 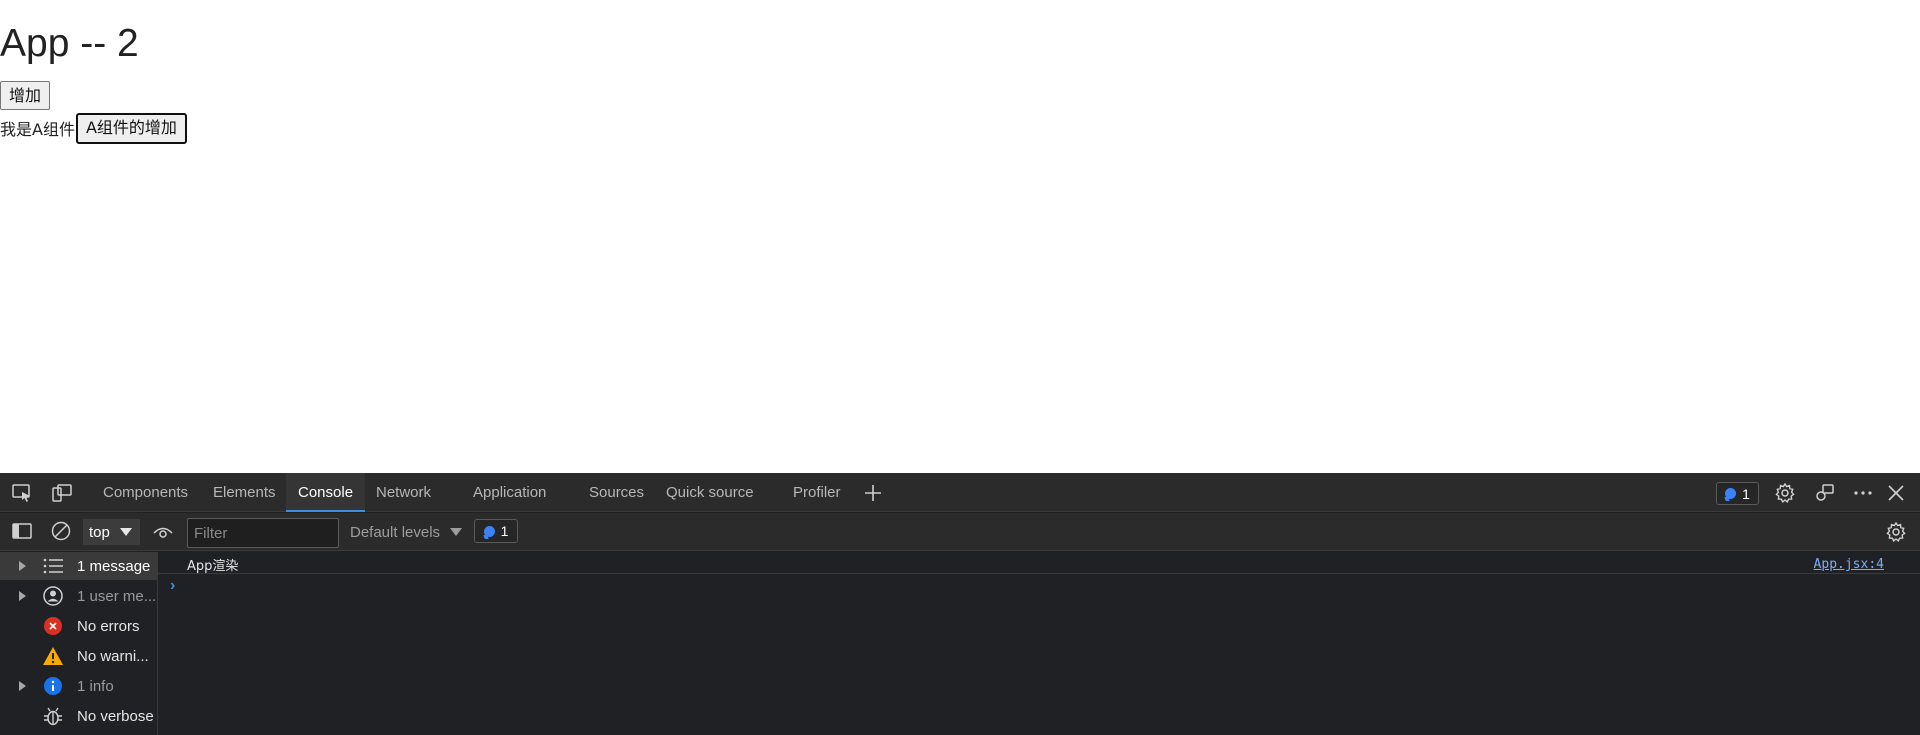 I want to click on page-title: App -- 2, so click(x=69, y=43).